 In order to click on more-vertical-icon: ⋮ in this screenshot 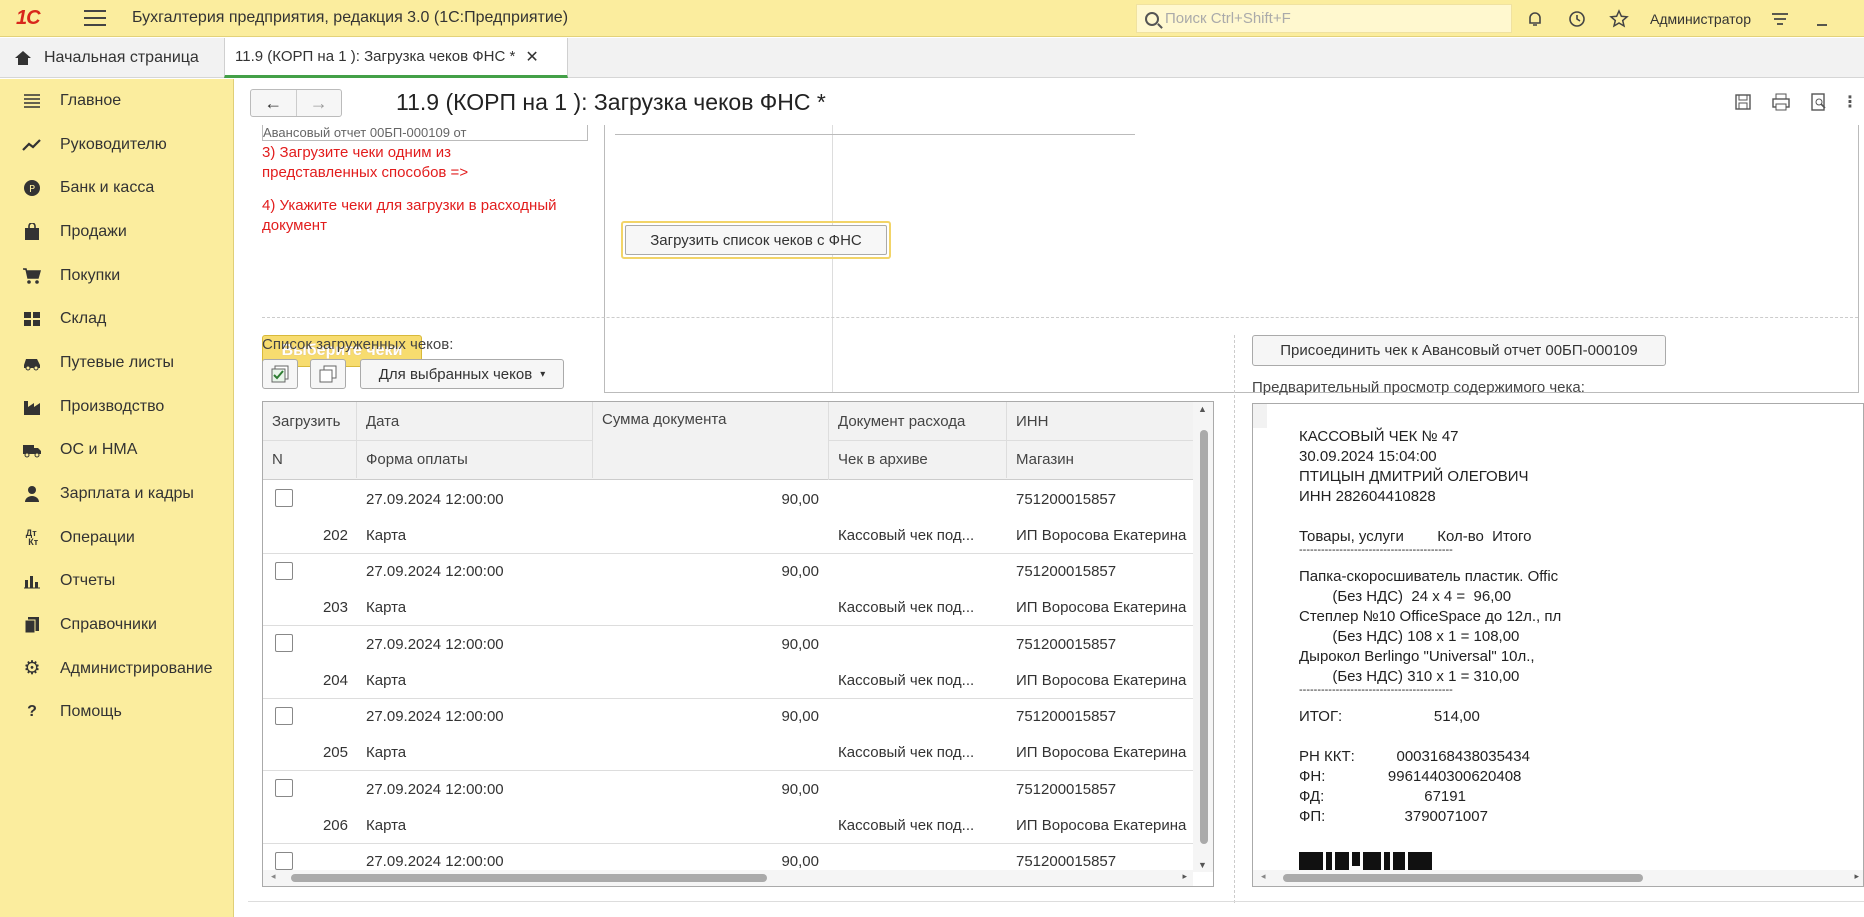, I will do `click(1850, 102)`.